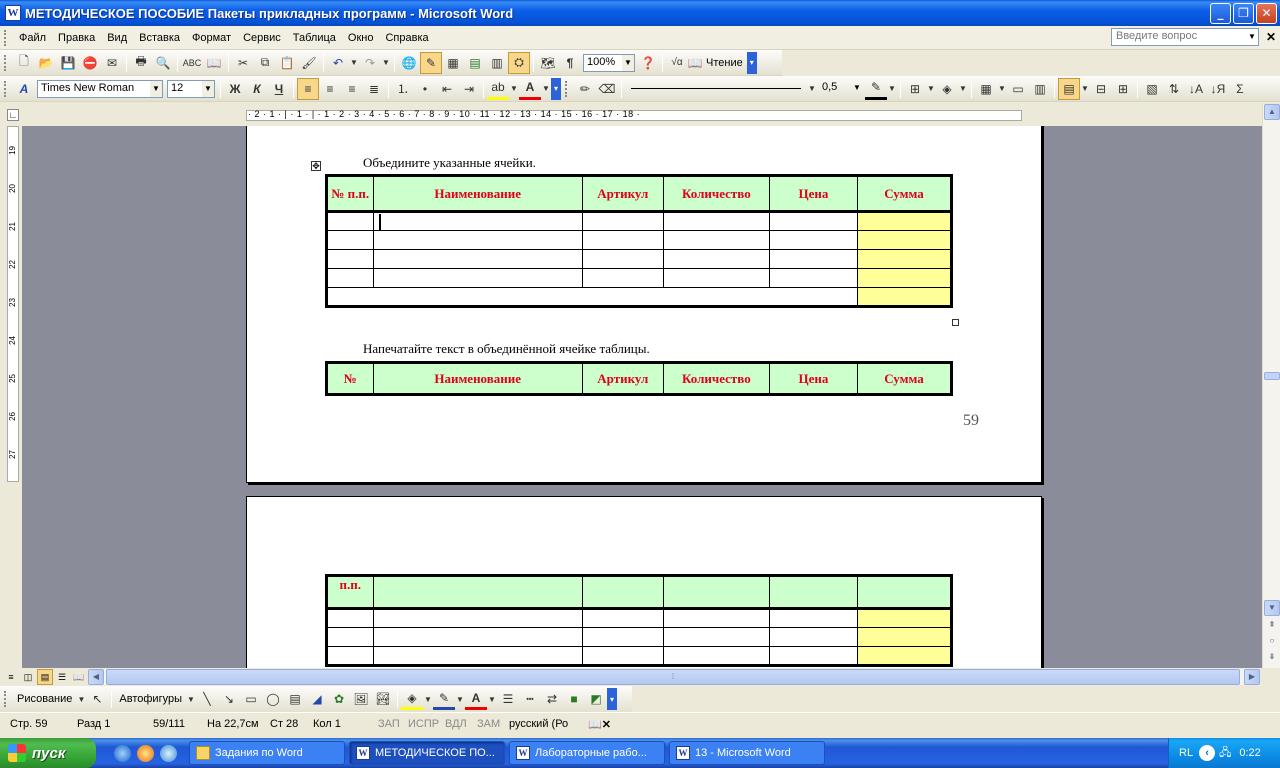 The image size is (1280, 768). What do you see at coordinates (1266, 13) in the screenshot?
I see `close-button: ✕` at bounding box center [1266, 13].